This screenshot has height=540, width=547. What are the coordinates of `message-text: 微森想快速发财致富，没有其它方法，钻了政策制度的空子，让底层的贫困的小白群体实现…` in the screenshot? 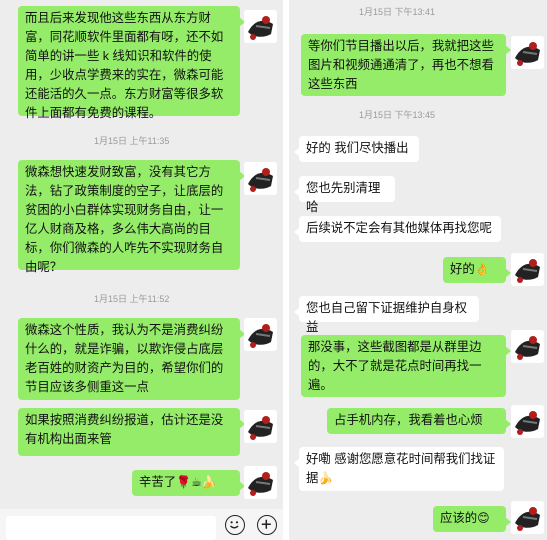 It's located at (124, 219).